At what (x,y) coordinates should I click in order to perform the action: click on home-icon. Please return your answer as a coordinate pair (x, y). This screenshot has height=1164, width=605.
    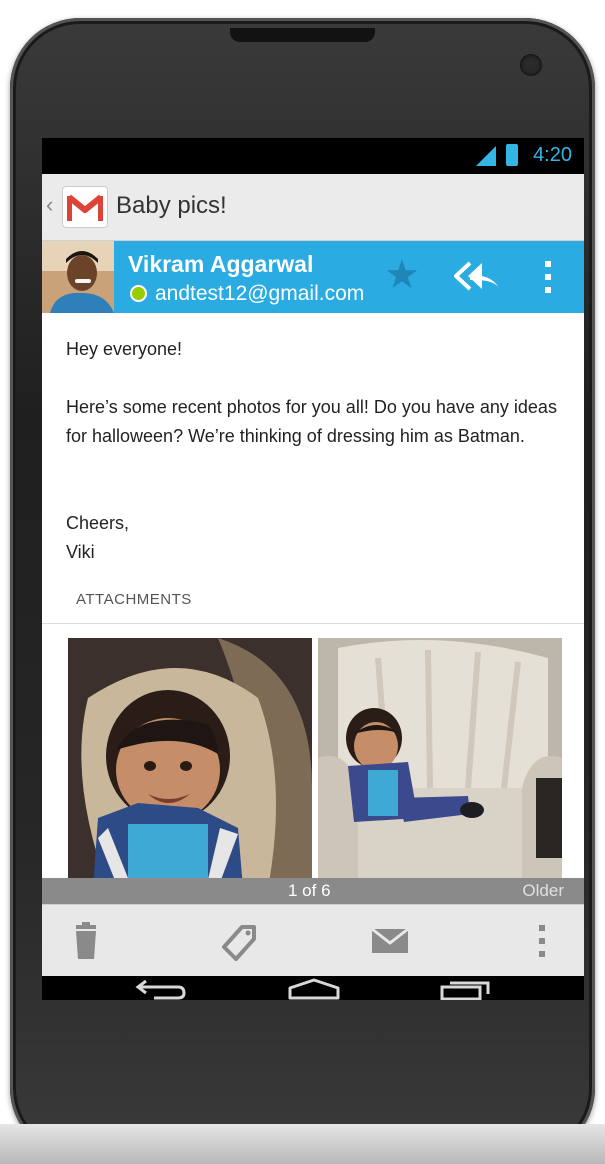
    Looking at the image, I should click on (314, 989).